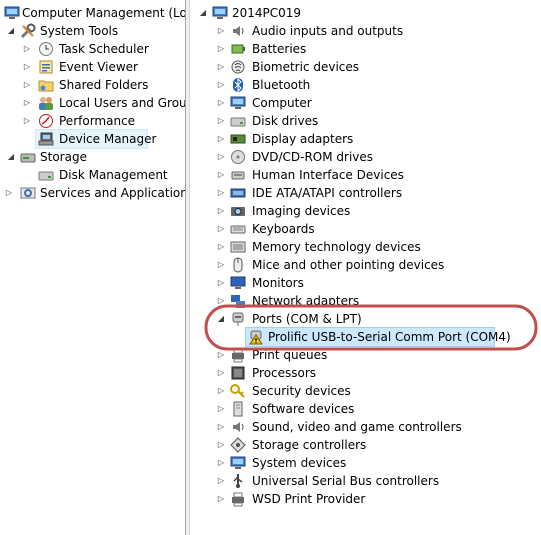 This screenshot has width=541, height=535. I want to click on category-label: DVD/CD-ROM drives, so click(313, 157).